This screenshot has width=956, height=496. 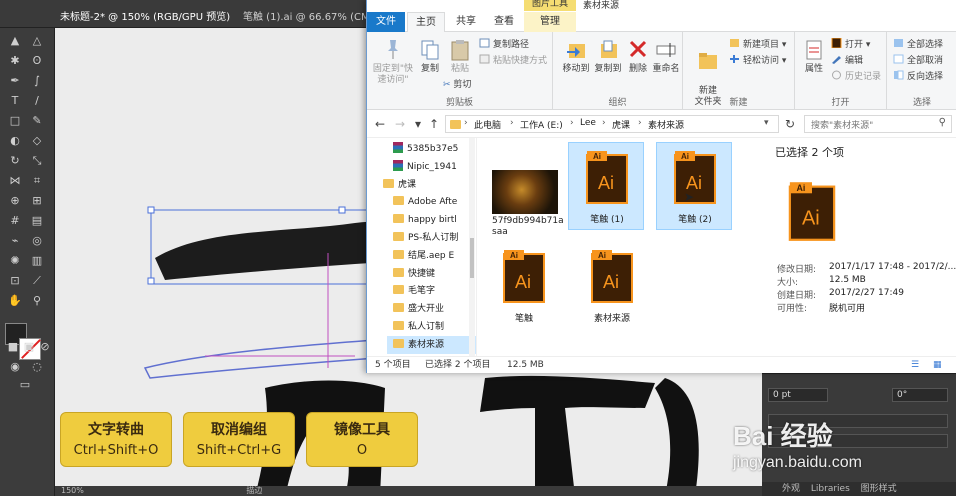 What do you see at coordinates (37, 367) in the screenshot?
I see `draw-inside-icon: ◌` at bounding box center [37, 367].